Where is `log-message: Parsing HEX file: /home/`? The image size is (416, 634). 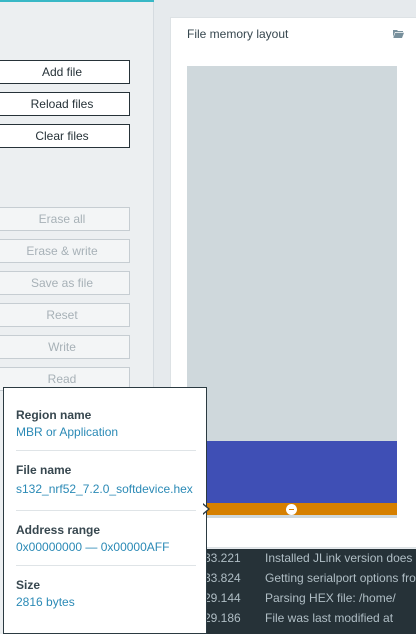 log-message: Parsing HEX file: /home/ is located at coordinates (330, 598).